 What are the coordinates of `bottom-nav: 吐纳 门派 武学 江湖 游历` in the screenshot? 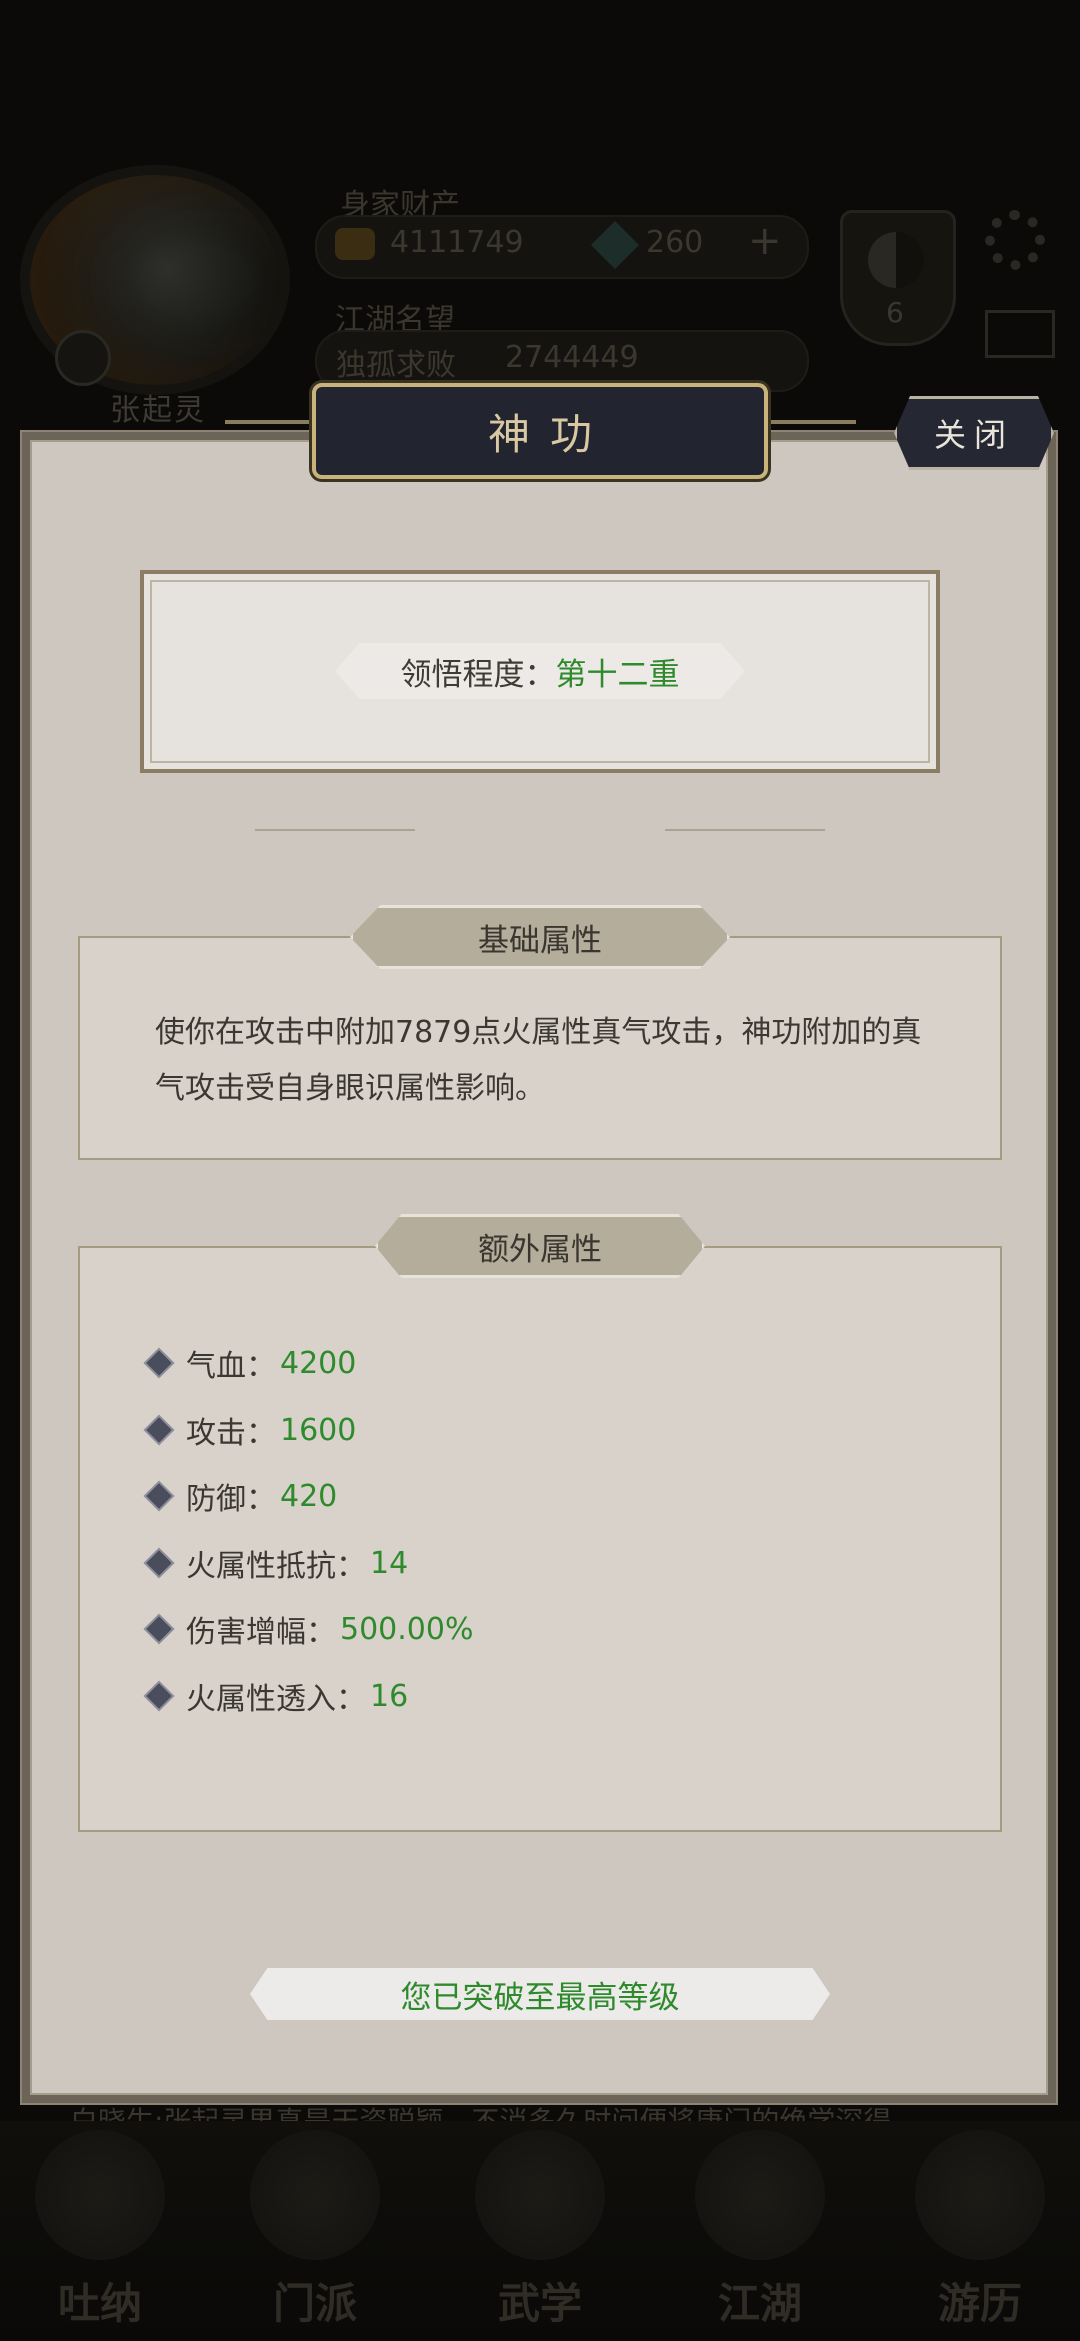 It's located at (540, 2231).